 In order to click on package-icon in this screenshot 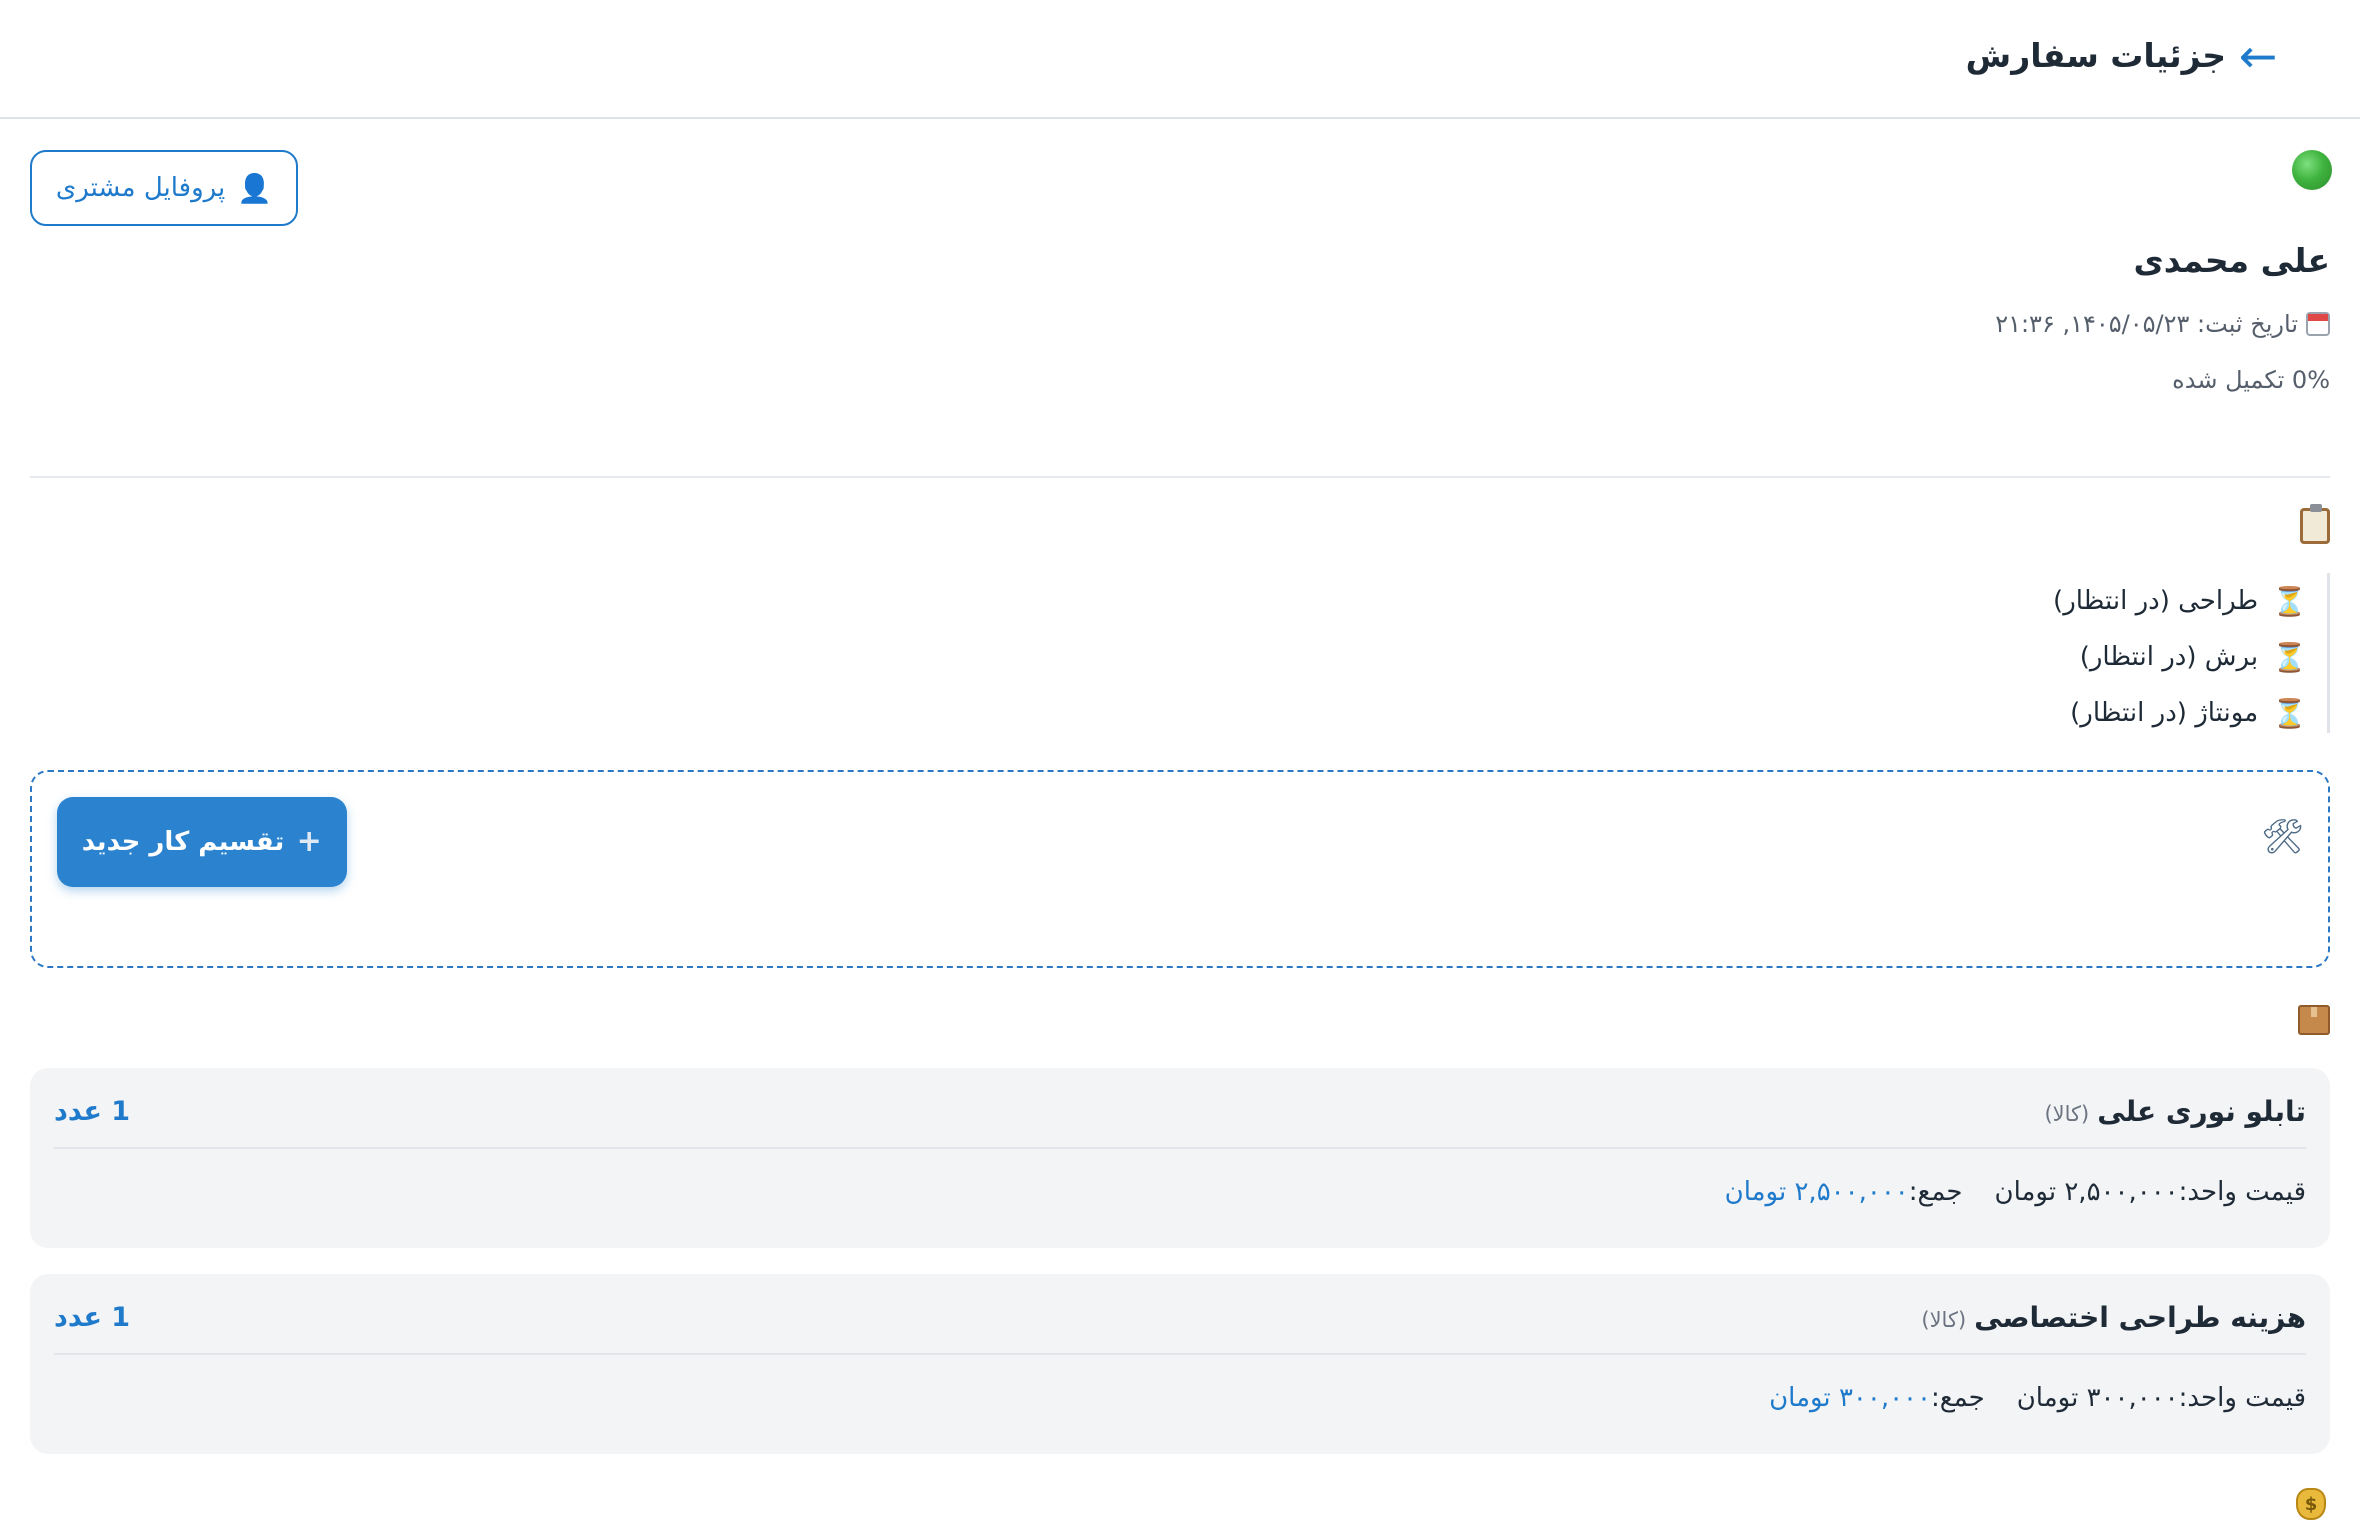, I will do `click(2314, 1020)`.